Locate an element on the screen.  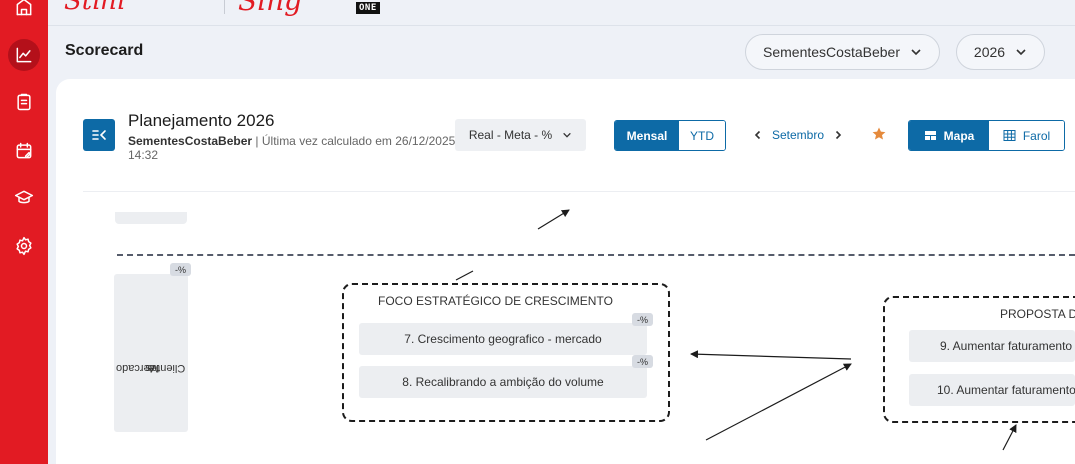
objective-card: 8. Recalibrando a ambição do volume is located at coordinates (503, 382).